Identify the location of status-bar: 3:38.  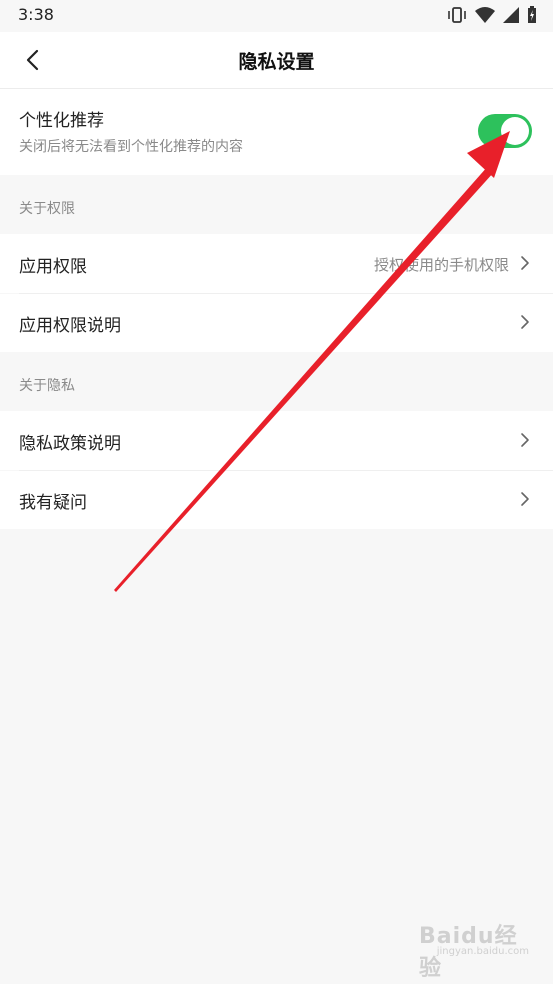
(276, 16).